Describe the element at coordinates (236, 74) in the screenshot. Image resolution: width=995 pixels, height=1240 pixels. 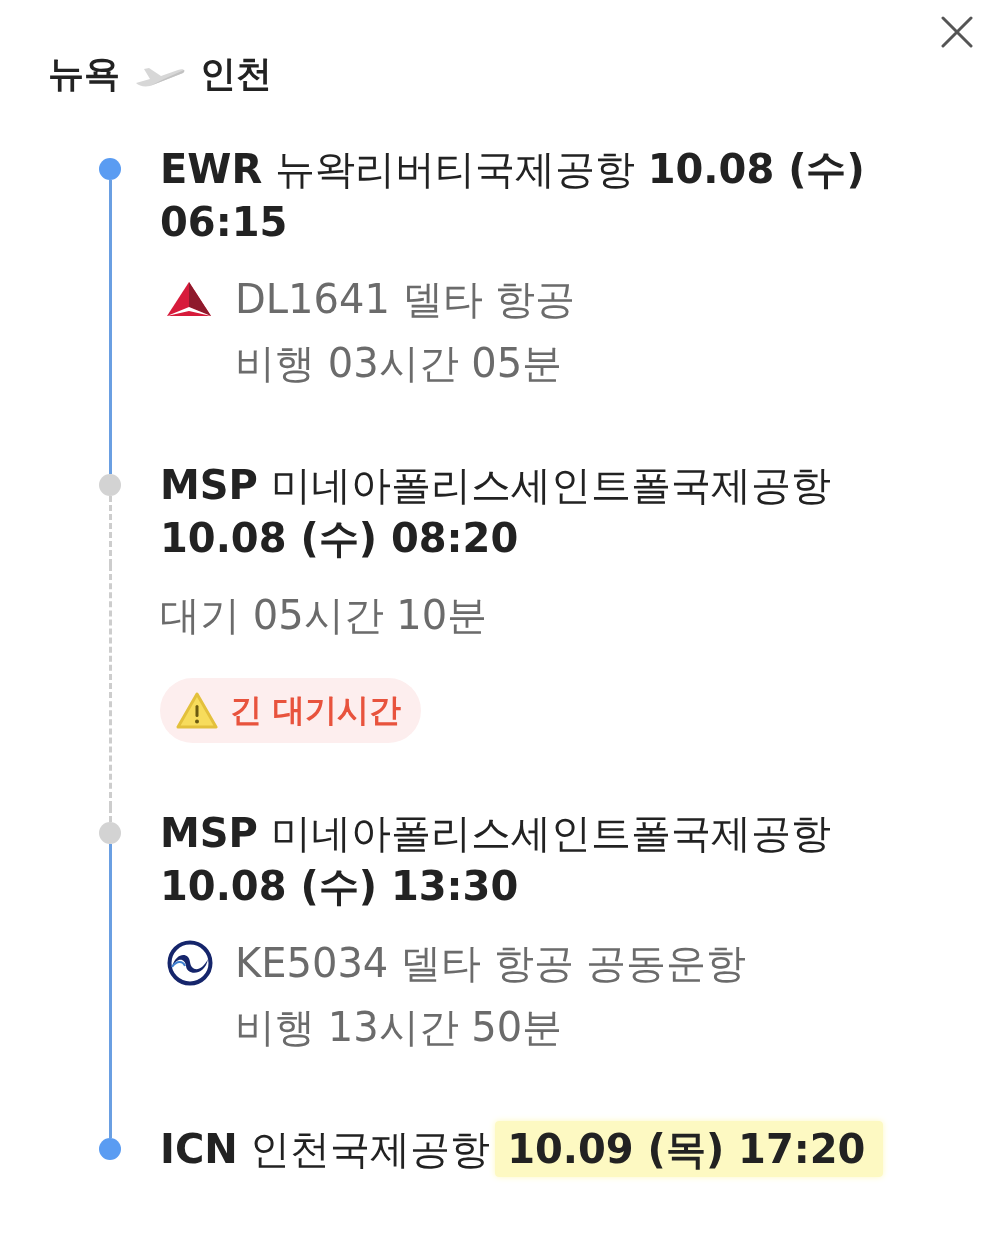
I see `destination-city: 인천` at that location.